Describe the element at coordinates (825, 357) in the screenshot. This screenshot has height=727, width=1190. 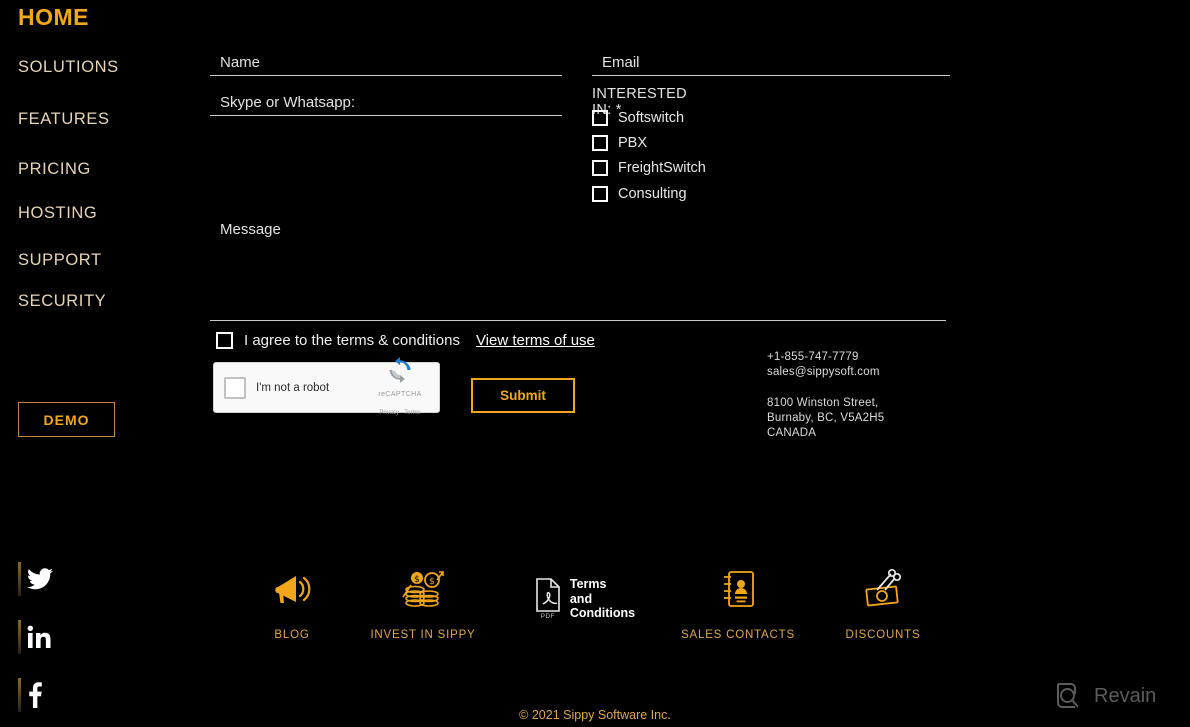
I see `contact-phone: +1-855-747-7779` at that location.